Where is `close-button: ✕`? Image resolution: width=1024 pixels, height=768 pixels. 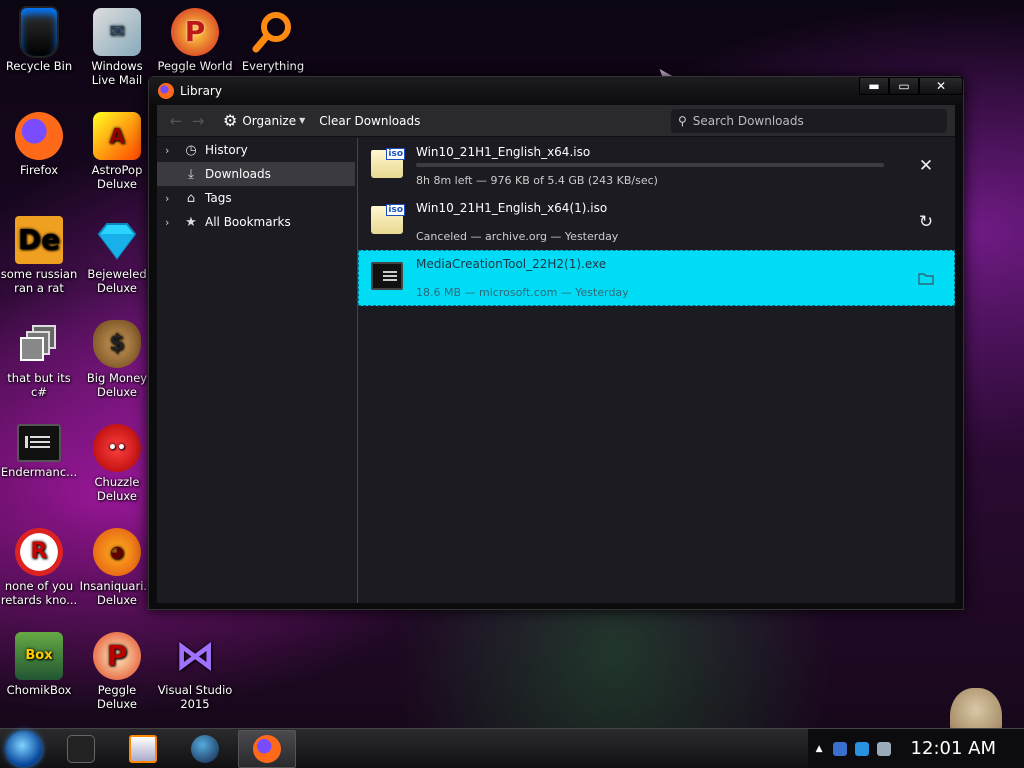 close-button: ✕ is located at coordinates (941, 86).